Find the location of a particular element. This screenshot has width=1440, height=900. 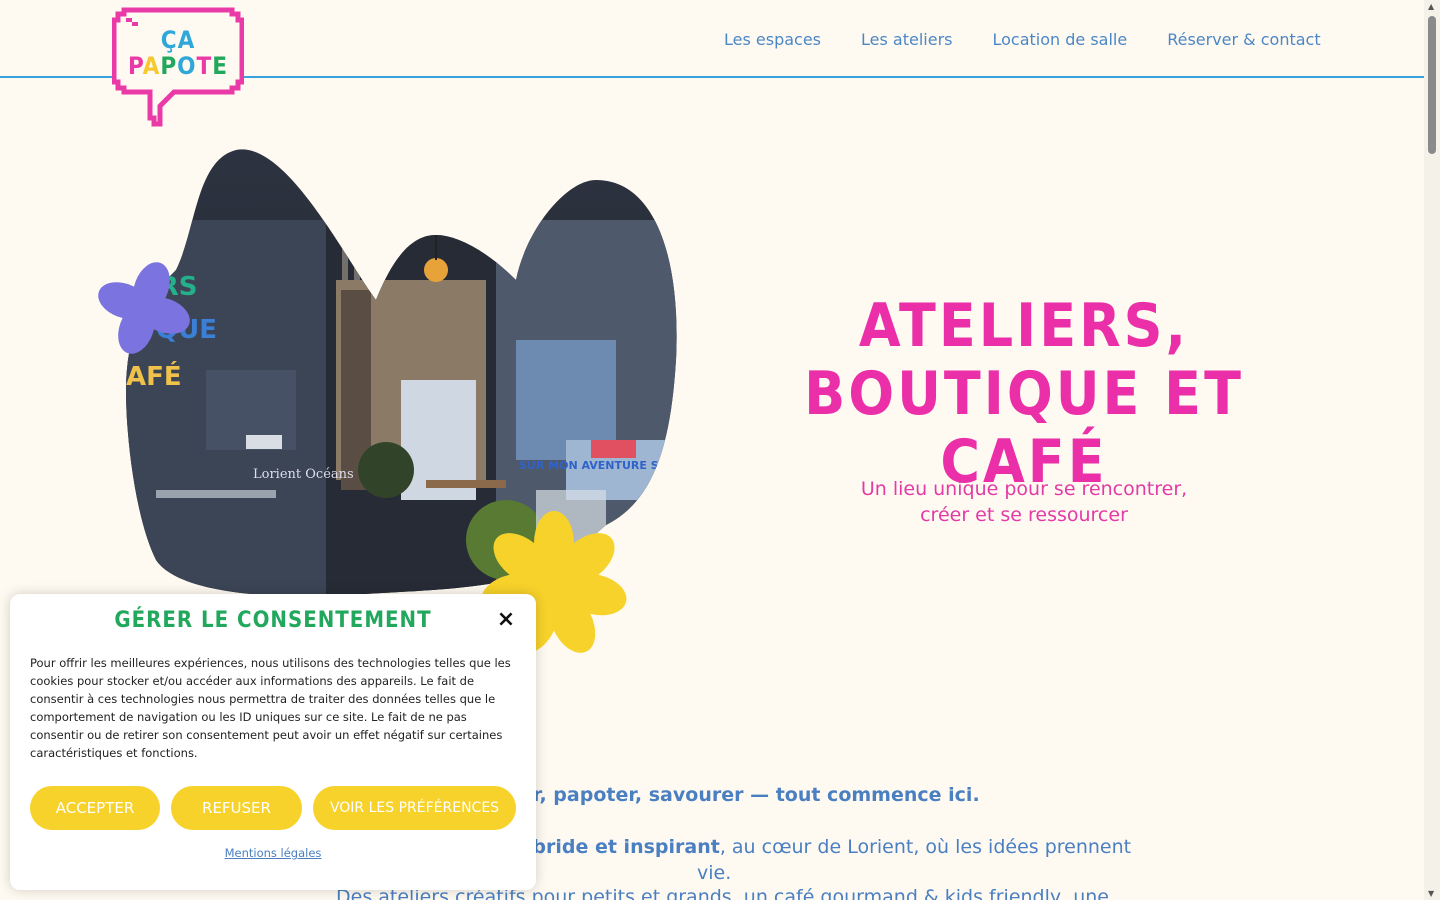

logo-letter: E is located at coordinates (220, 66).